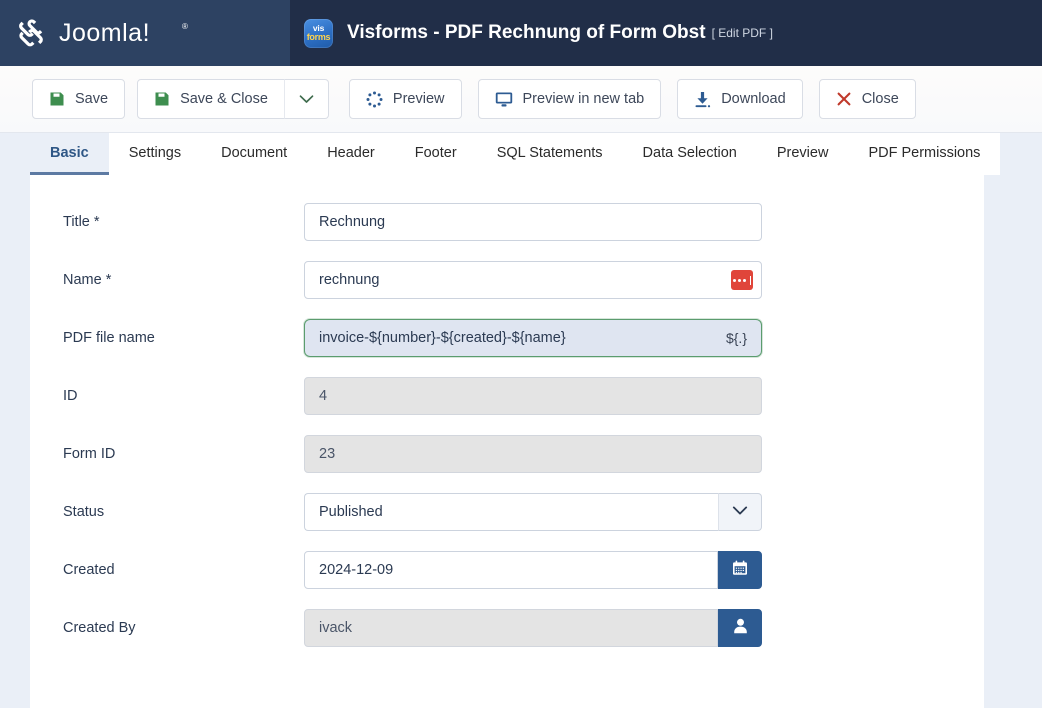  Describe the element at coordinates (81, 222) in the screenshot. I see `title-label: Title *` at that location.